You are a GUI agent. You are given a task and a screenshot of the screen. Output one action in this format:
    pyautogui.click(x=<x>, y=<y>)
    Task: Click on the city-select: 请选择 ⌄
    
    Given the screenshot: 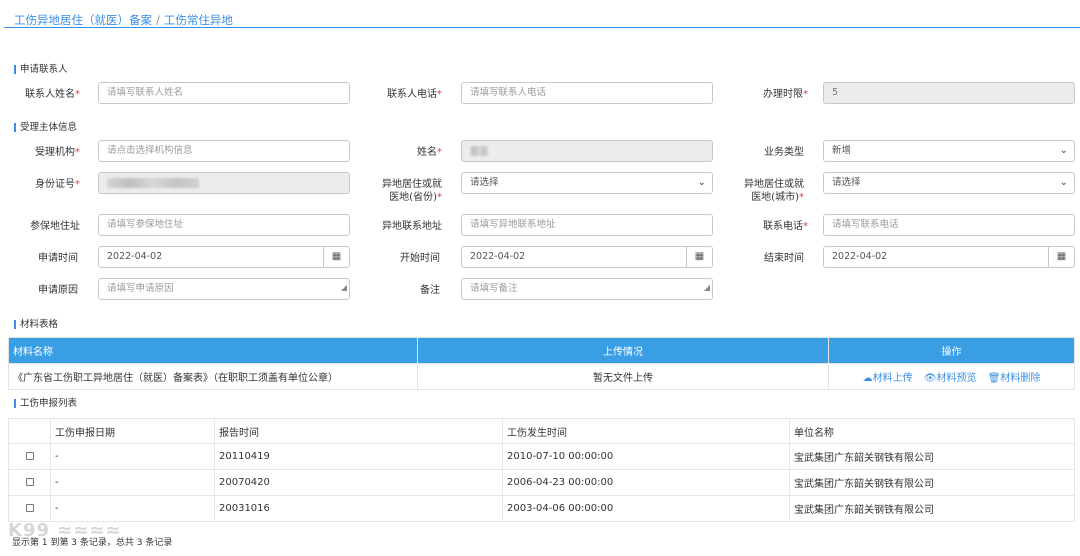 What is the action you would take?
    pyautogui.click(x=949, y=183)
    